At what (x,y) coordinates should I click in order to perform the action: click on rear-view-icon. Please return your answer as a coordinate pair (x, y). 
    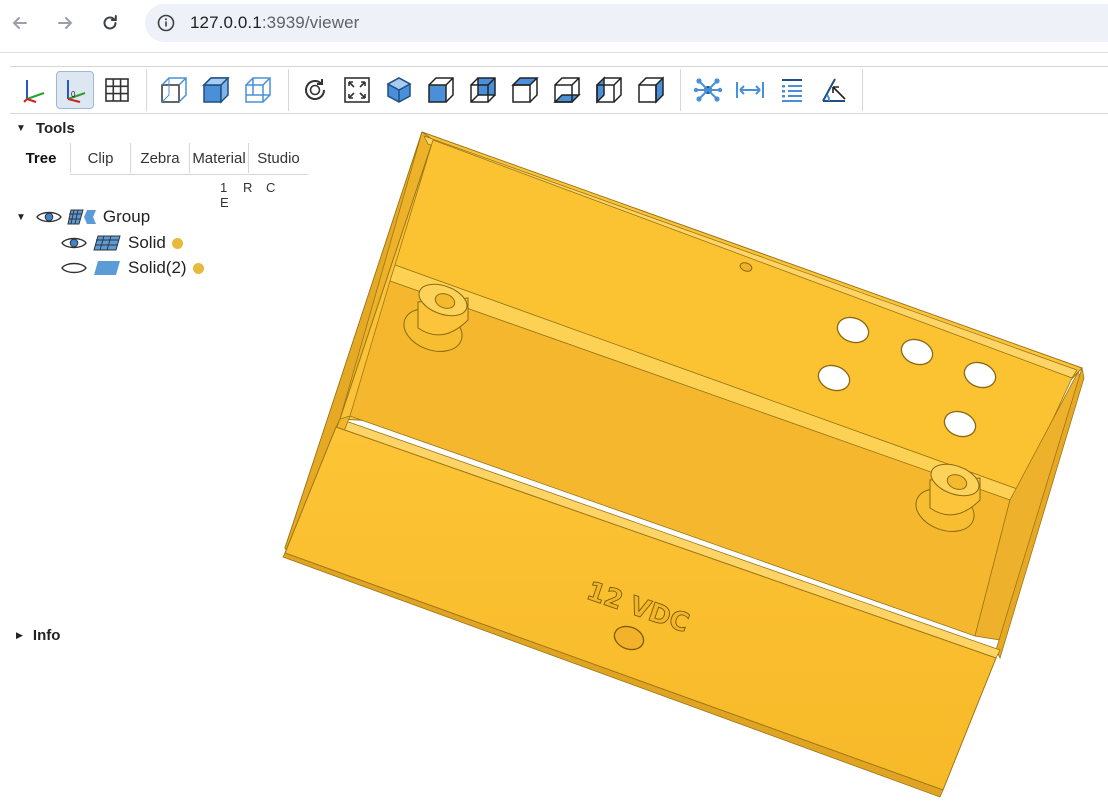
    Looking at the image, I should click on (483, 90).